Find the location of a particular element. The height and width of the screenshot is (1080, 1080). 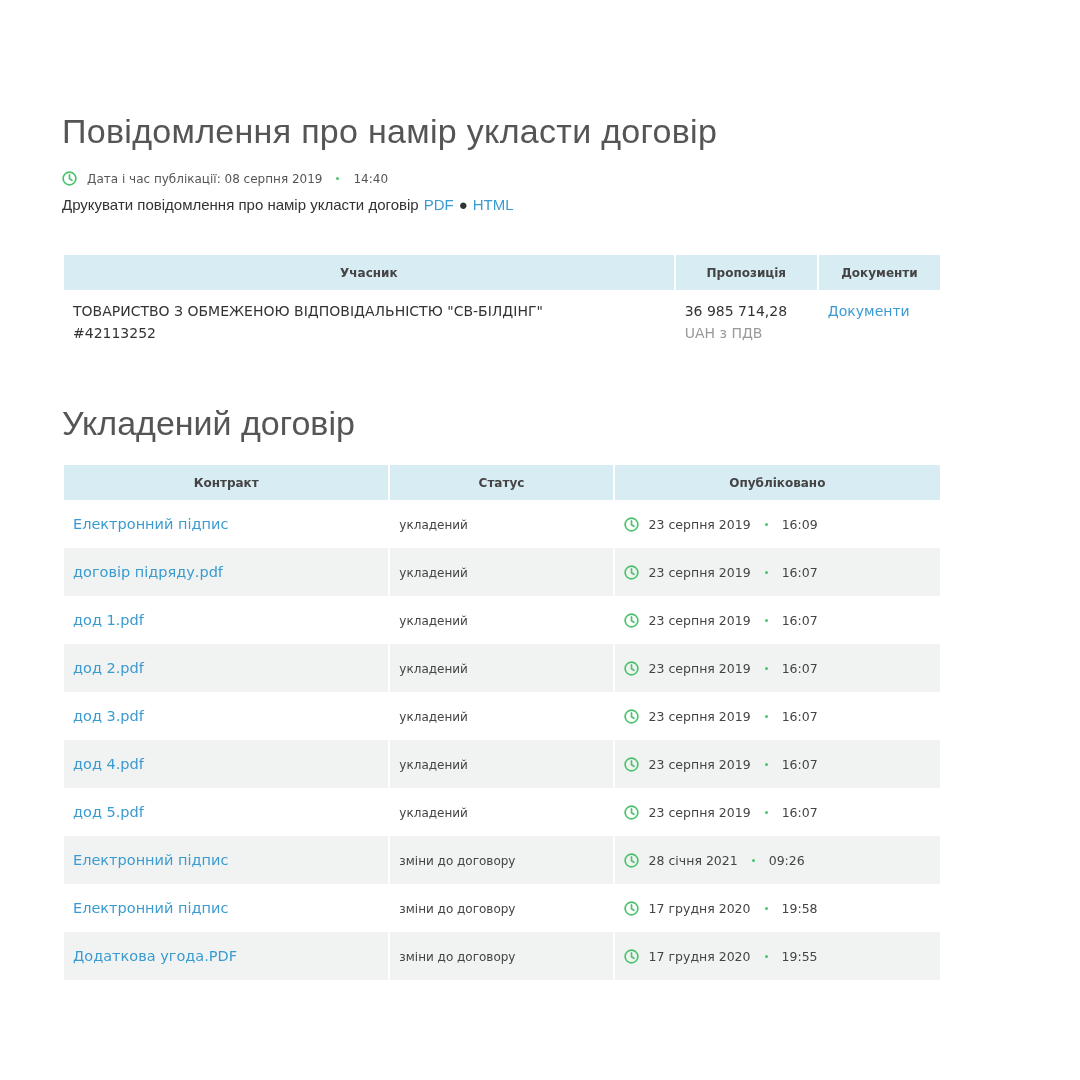

print-link: HTML is located at coordinates (493, 204).